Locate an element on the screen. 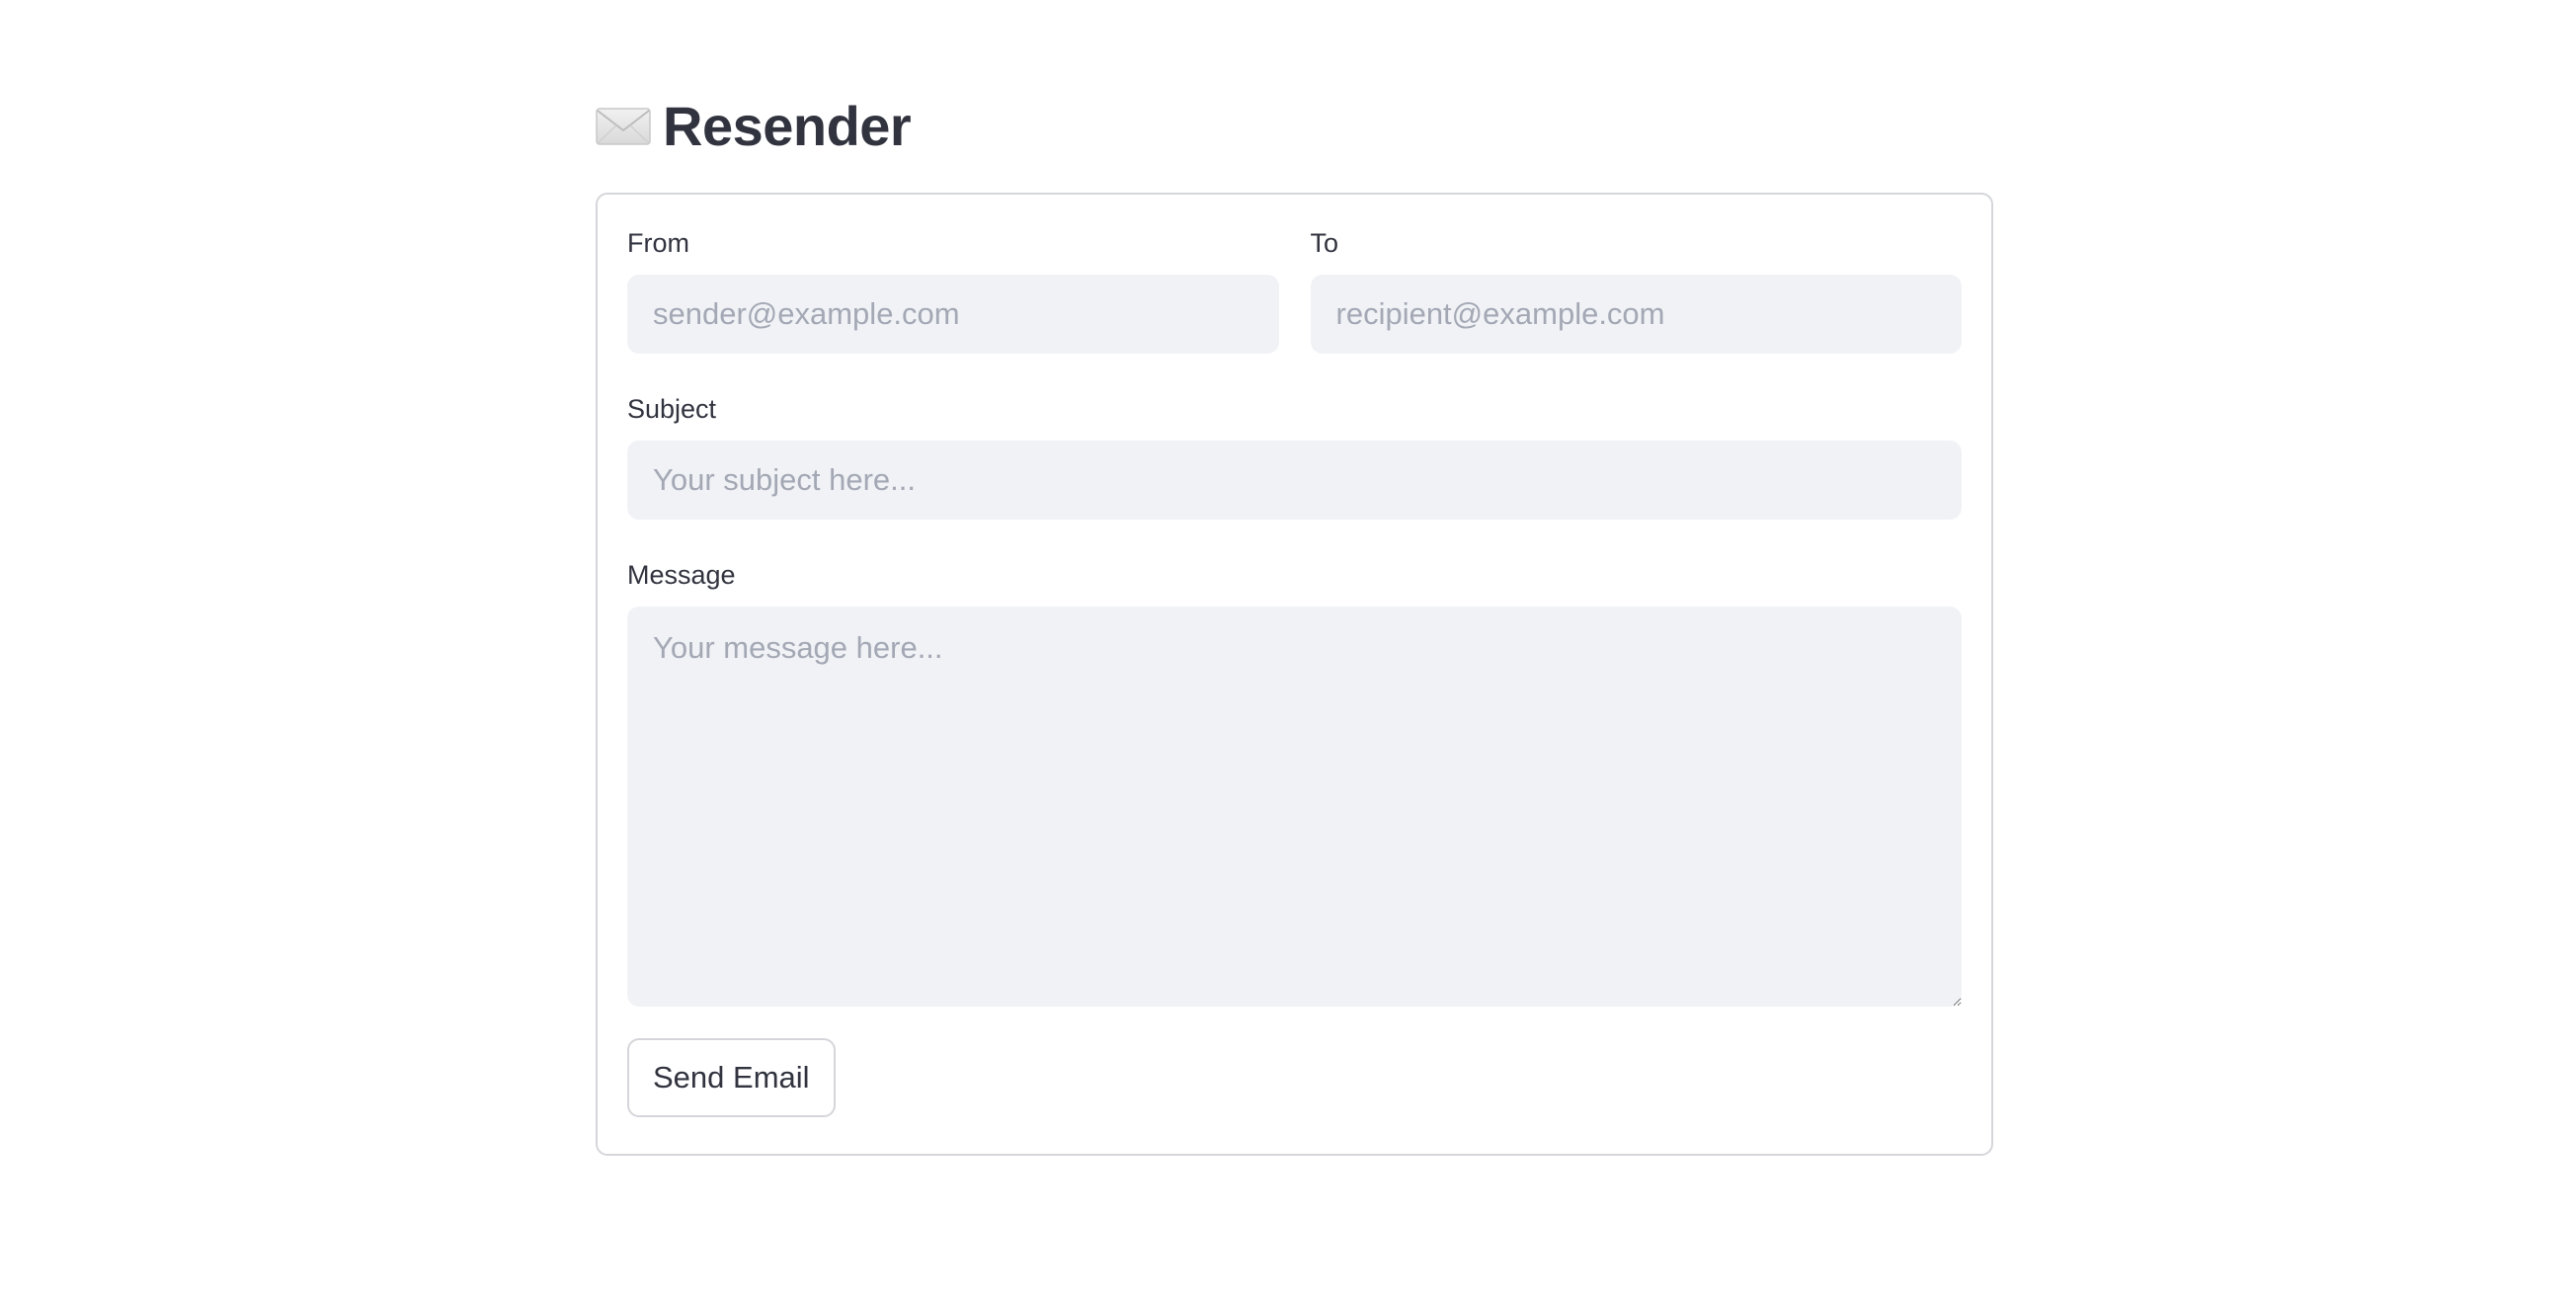 Image resolution: width=2576 pixels, height=1298 pixels. envelope-icon is located at coordinates (623, 127).